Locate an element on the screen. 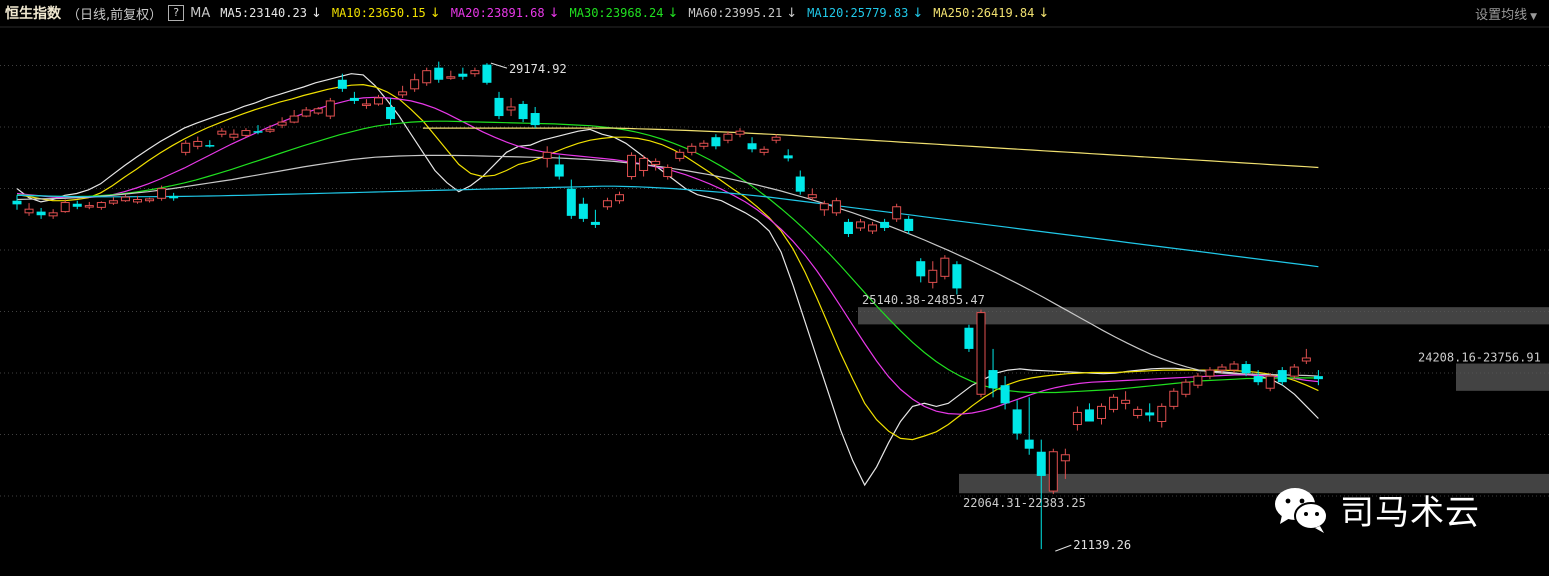 Image resolution: width=1549 pixels, height=576 pixels. zone2-label: 24208.16-23756.91 is located at coordinates (1479, 358).